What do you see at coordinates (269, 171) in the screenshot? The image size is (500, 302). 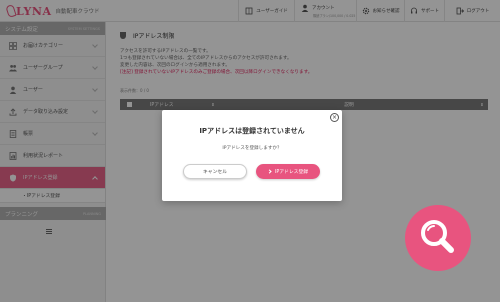 I see `chevron-right-icon` at bounding box center [269, 171].